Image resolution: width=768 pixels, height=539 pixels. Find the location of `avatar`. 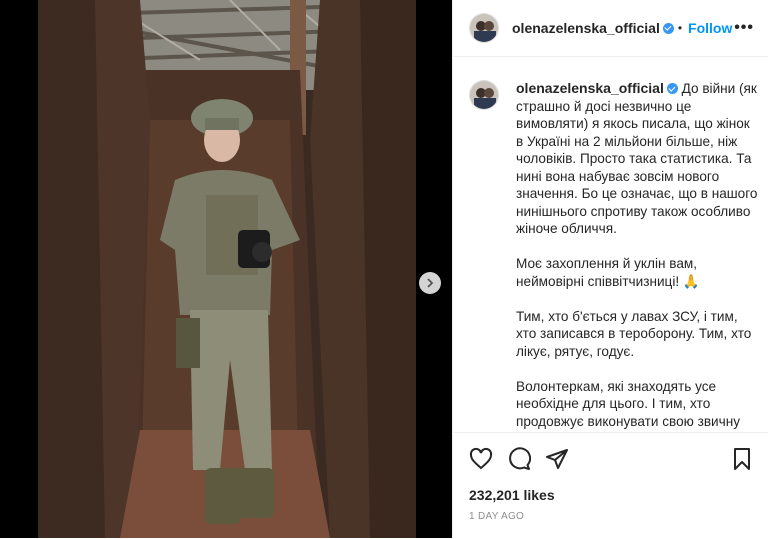

avatar is located at coordinates (484, 28).